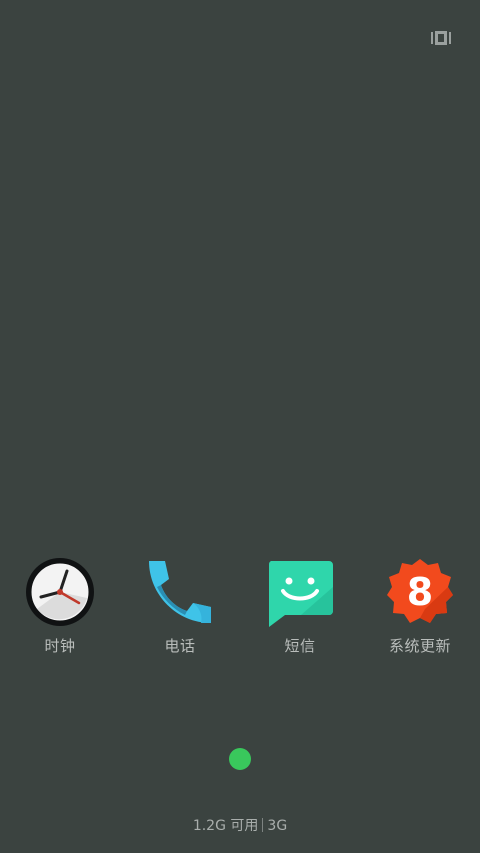  I want to click on app-row: 时钟 电话 短信 8 系统更新, so click(240, 611).